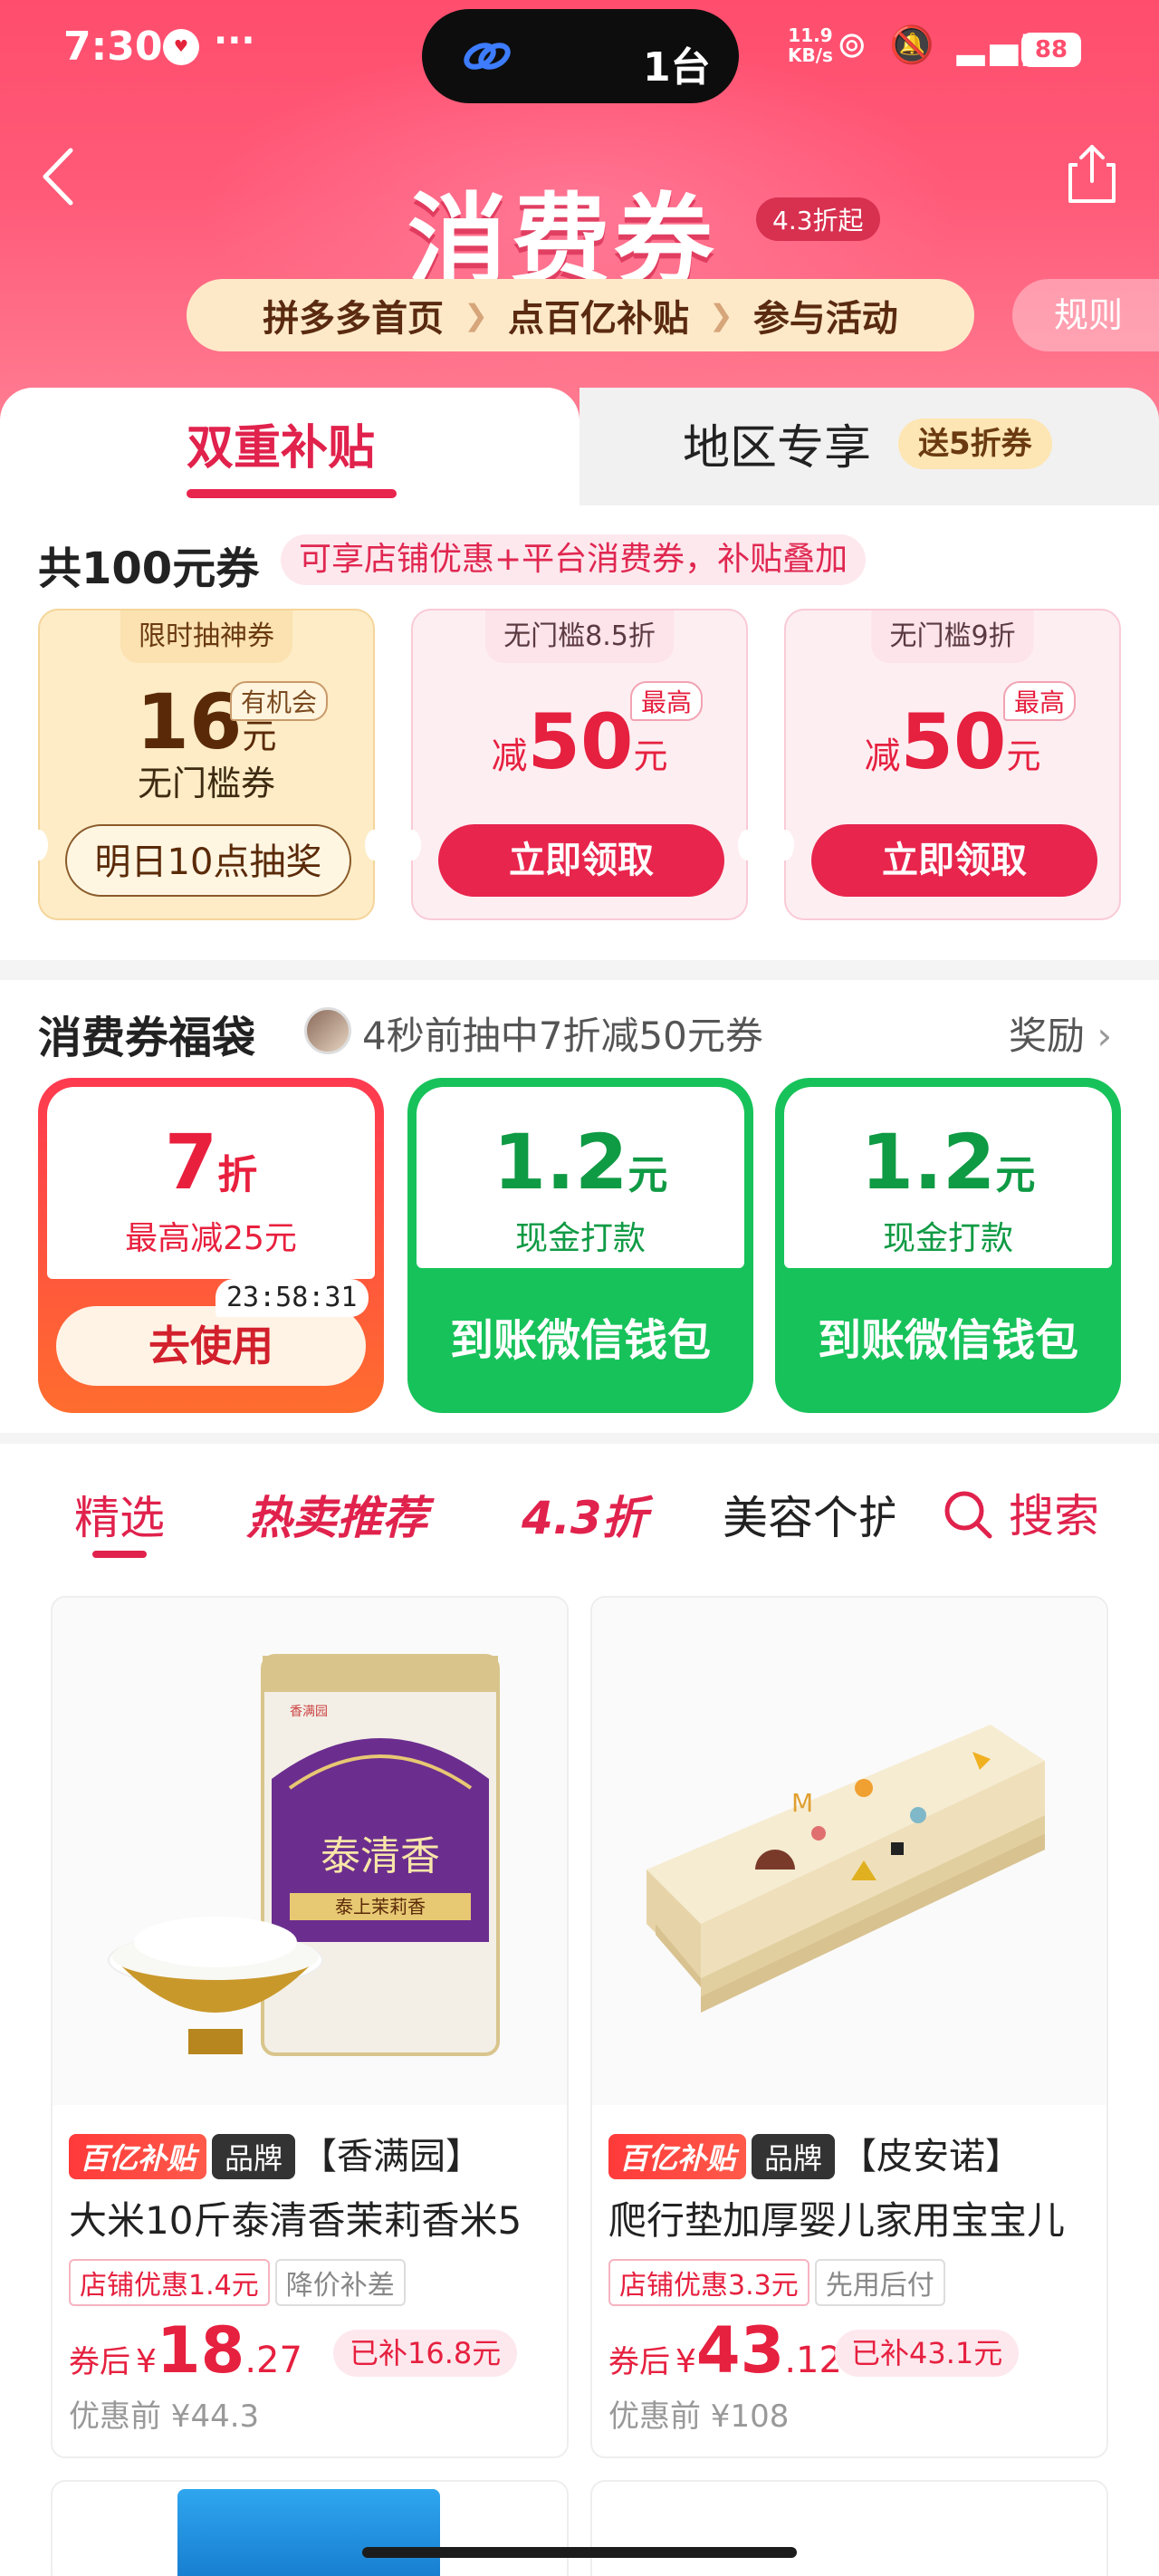 This screenshot has height=2576, width=1159. What do you see at coordinates (310, 1851) in the screenshot?
I see `product-image: 泰清香 泰上茉莉香 香满园` at bounding box center [310, 1851].